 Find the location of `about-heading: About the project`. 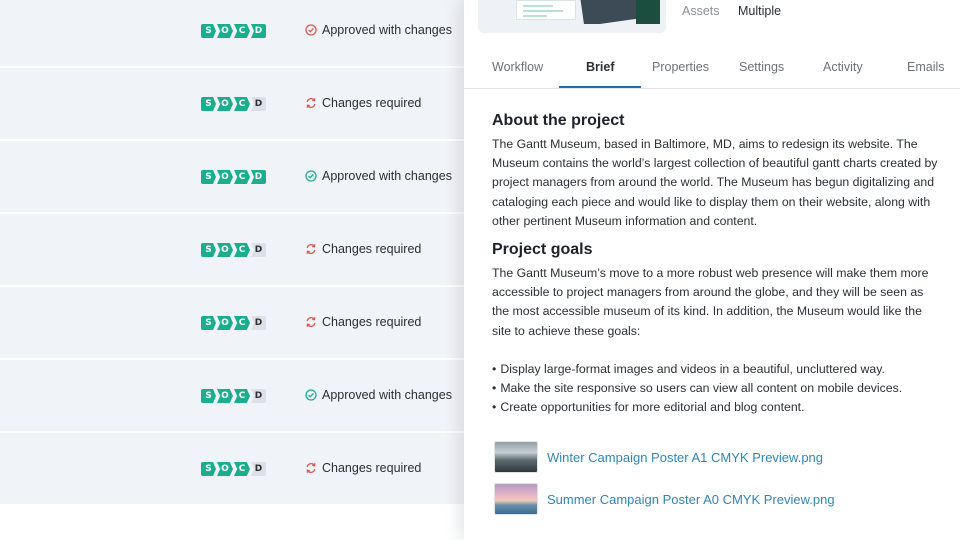

about-heading: About the project is located at coordinates (558, 120).